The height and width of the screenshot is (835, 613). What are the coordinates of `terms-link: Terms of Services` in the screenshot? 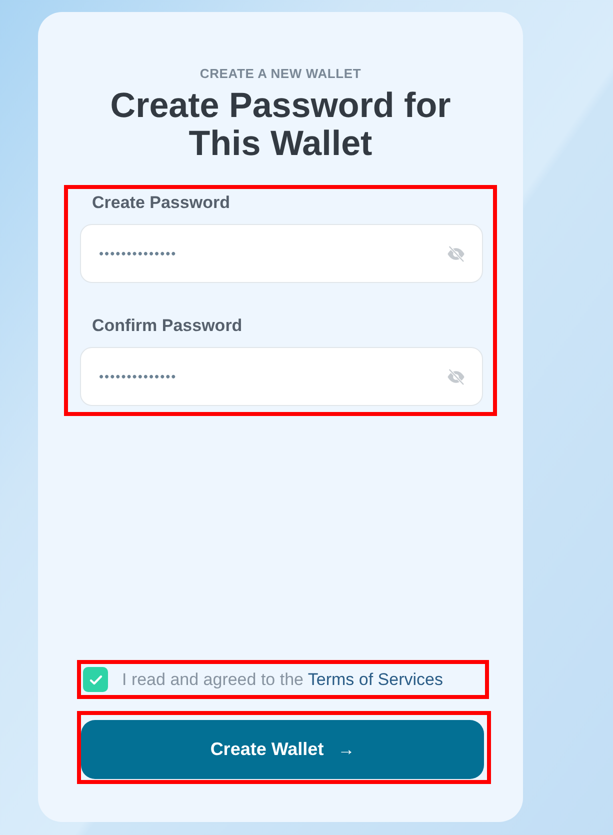 It's located at (375, 679).